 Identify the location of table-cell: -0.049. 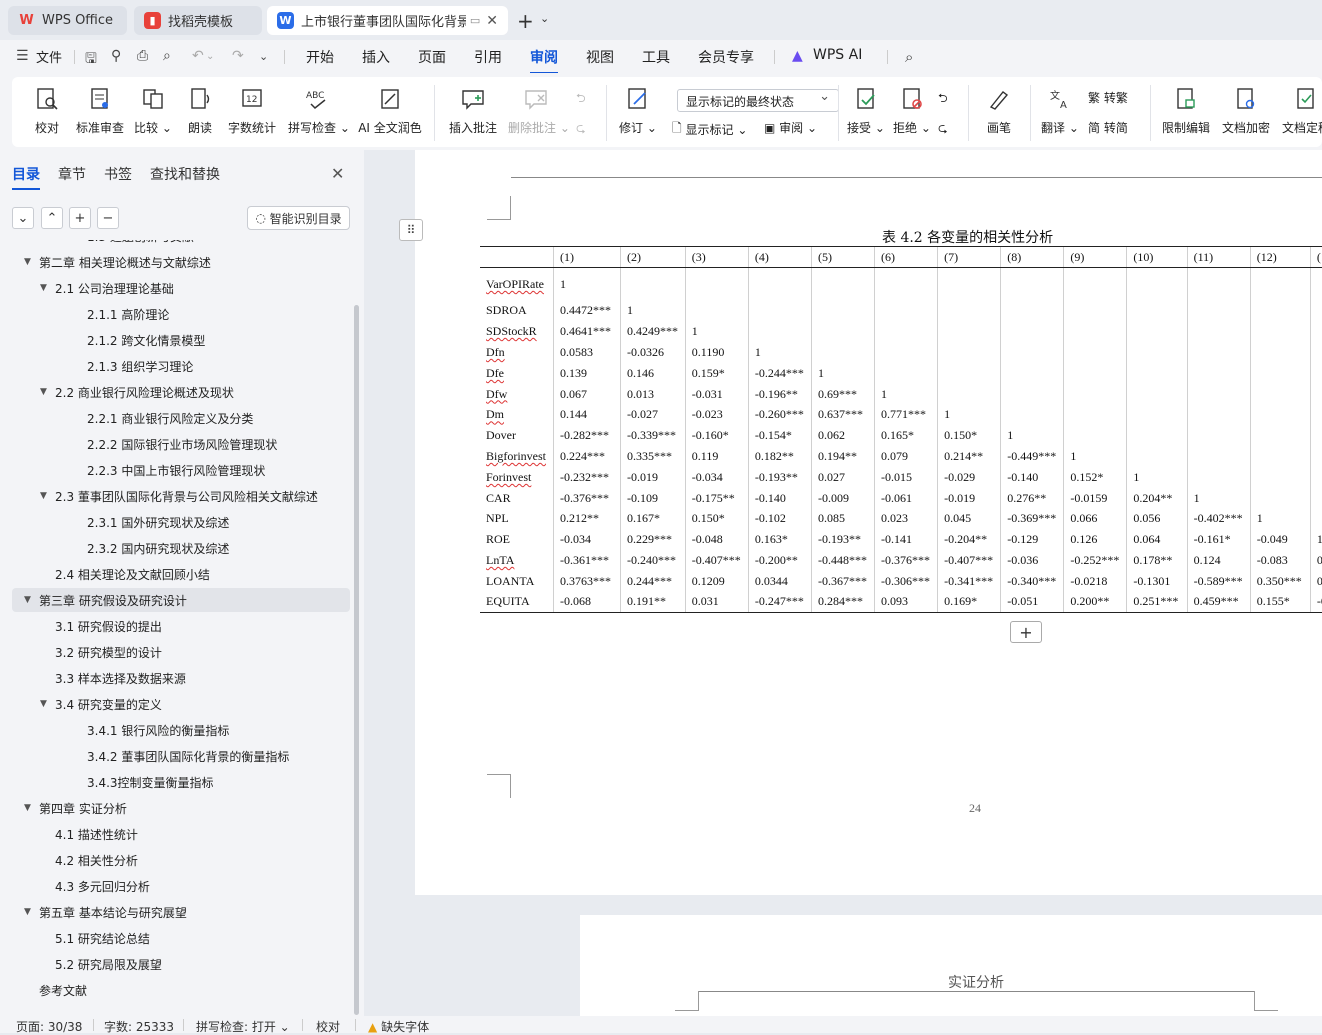
(1280, 540).